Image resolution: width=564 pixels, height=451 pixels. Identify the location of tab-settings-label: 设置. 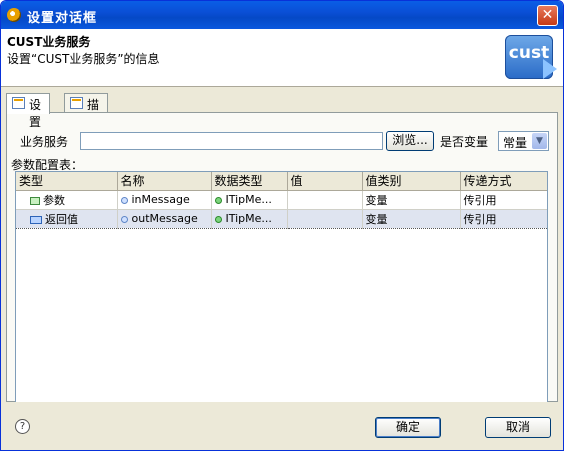
(35, 113).